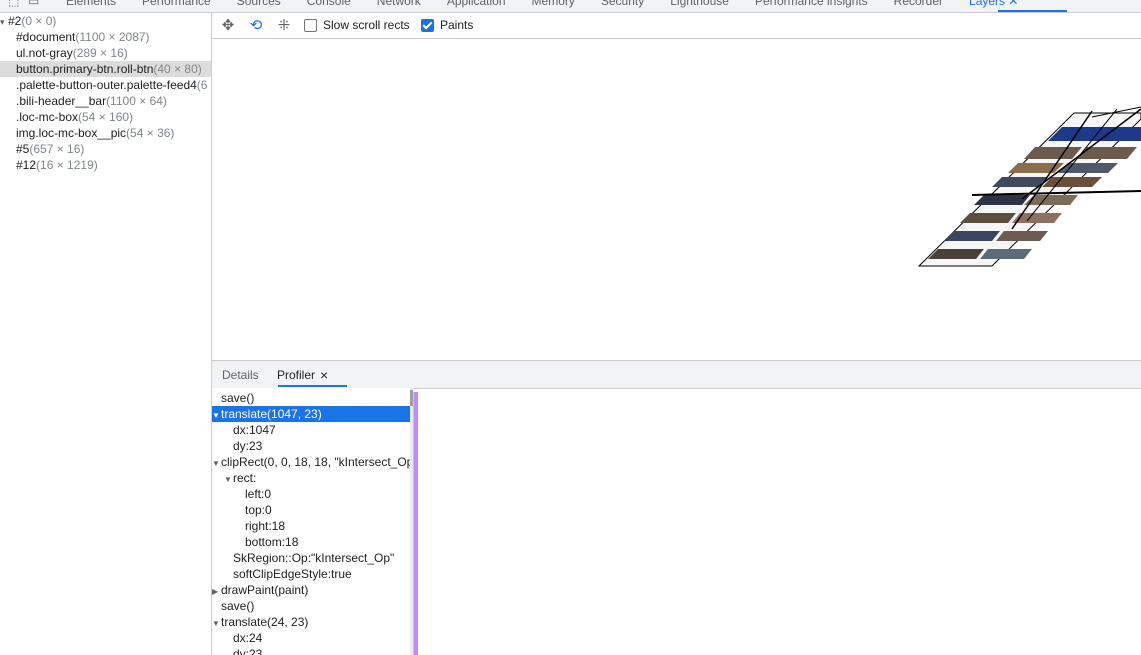 Image resolution: width=1141 pixels, height=655 pixels. What do you see at coordinates (83, 37) in the screenshot?
I see `tree-item: #document(1100 × 2087)` at bounding box center [83, 37].